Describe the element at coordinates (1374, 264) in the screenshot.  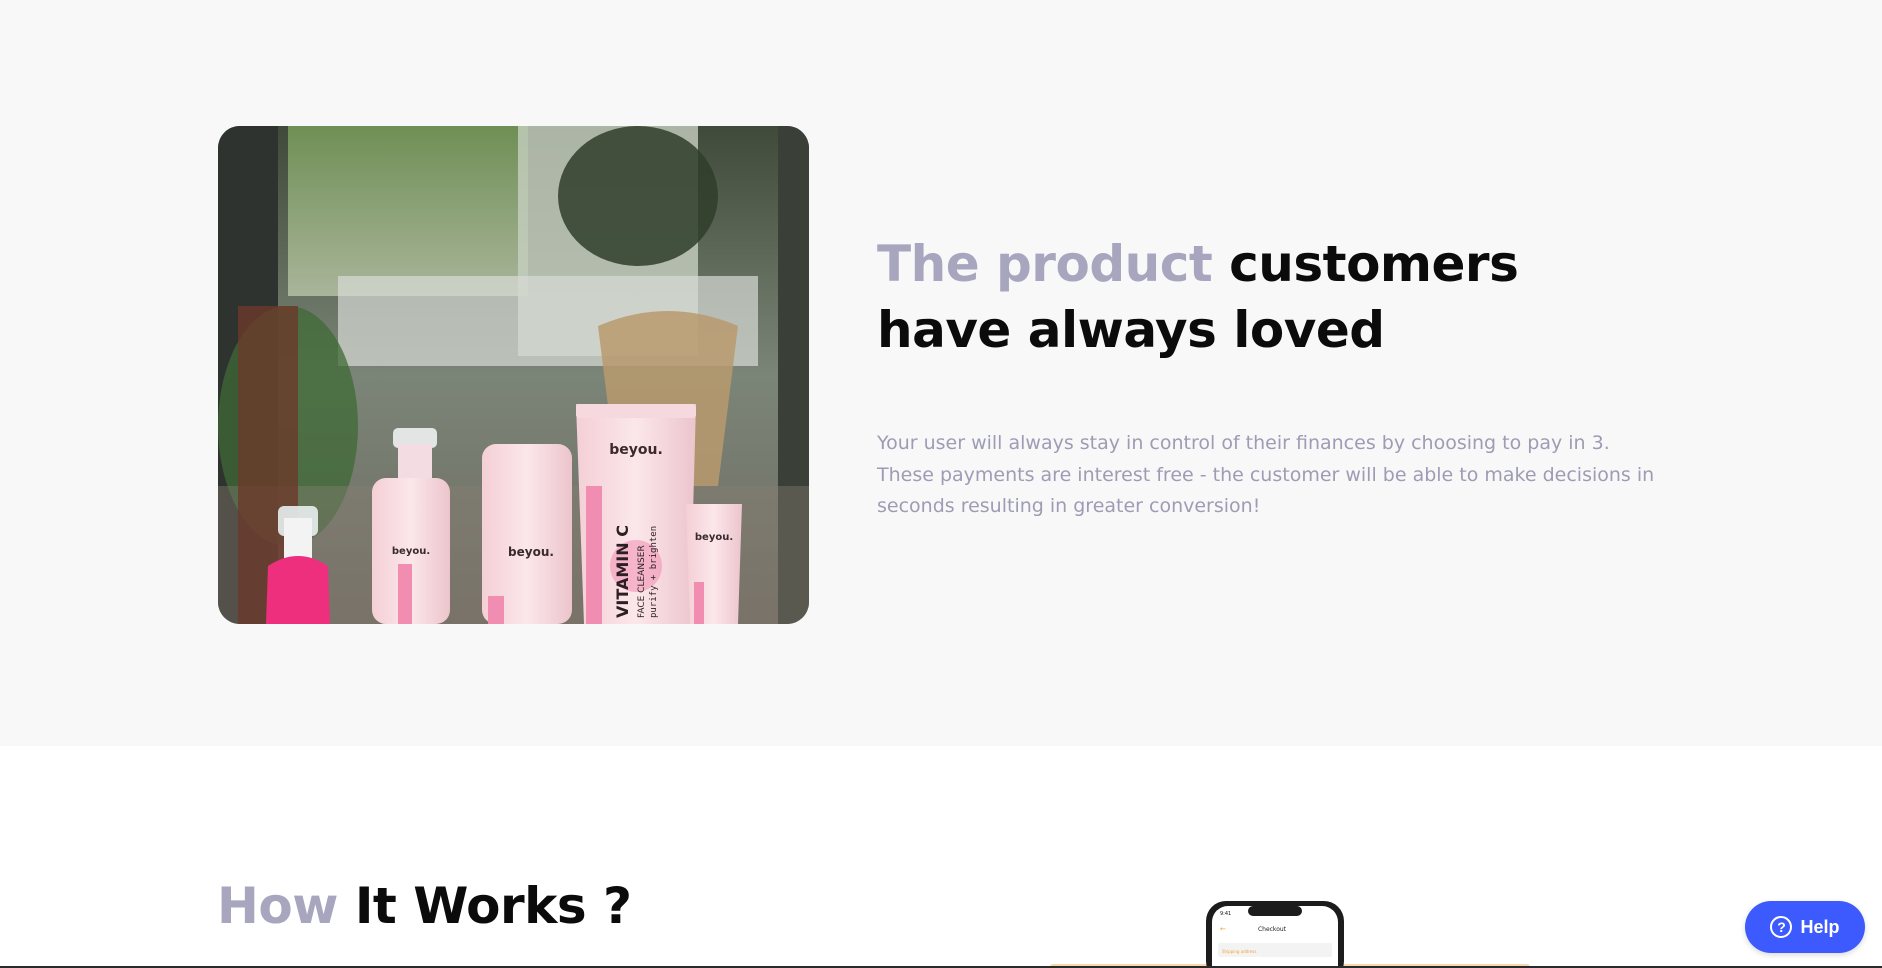
I see `headline-rest: customers` at that location.